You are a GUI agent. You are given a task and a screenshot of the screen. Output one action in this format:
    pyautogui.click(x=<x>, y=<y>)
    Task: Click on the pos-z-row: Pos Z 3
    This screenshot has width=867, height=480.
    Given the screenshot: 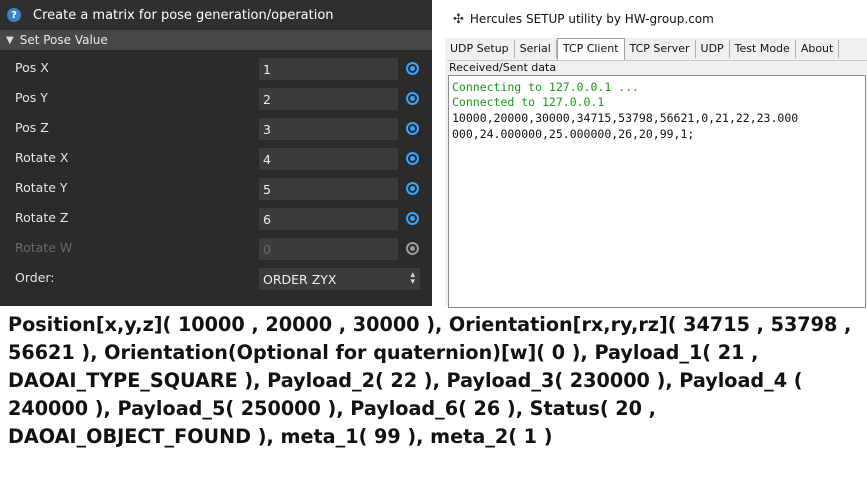 What is the action you would take?
    pyautogui.click(x=216, y=128)
    